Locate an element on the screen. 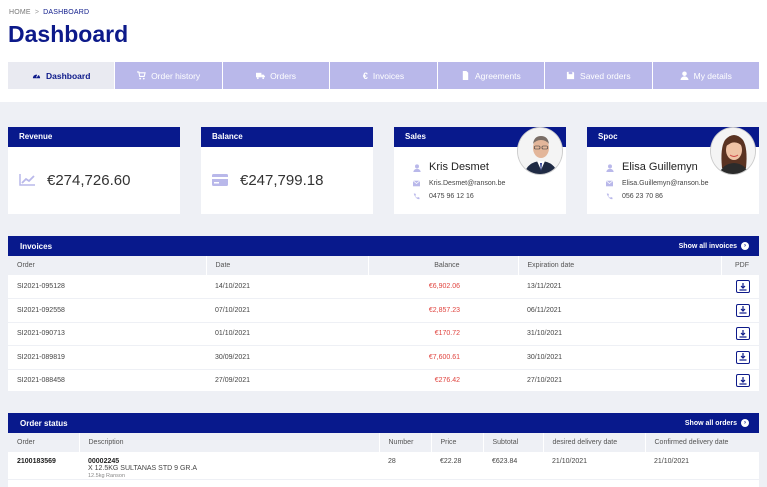 Image resolution: width=767 pixels, height=487 pixels. euro-icon: € is located at coordinates (365, 75).